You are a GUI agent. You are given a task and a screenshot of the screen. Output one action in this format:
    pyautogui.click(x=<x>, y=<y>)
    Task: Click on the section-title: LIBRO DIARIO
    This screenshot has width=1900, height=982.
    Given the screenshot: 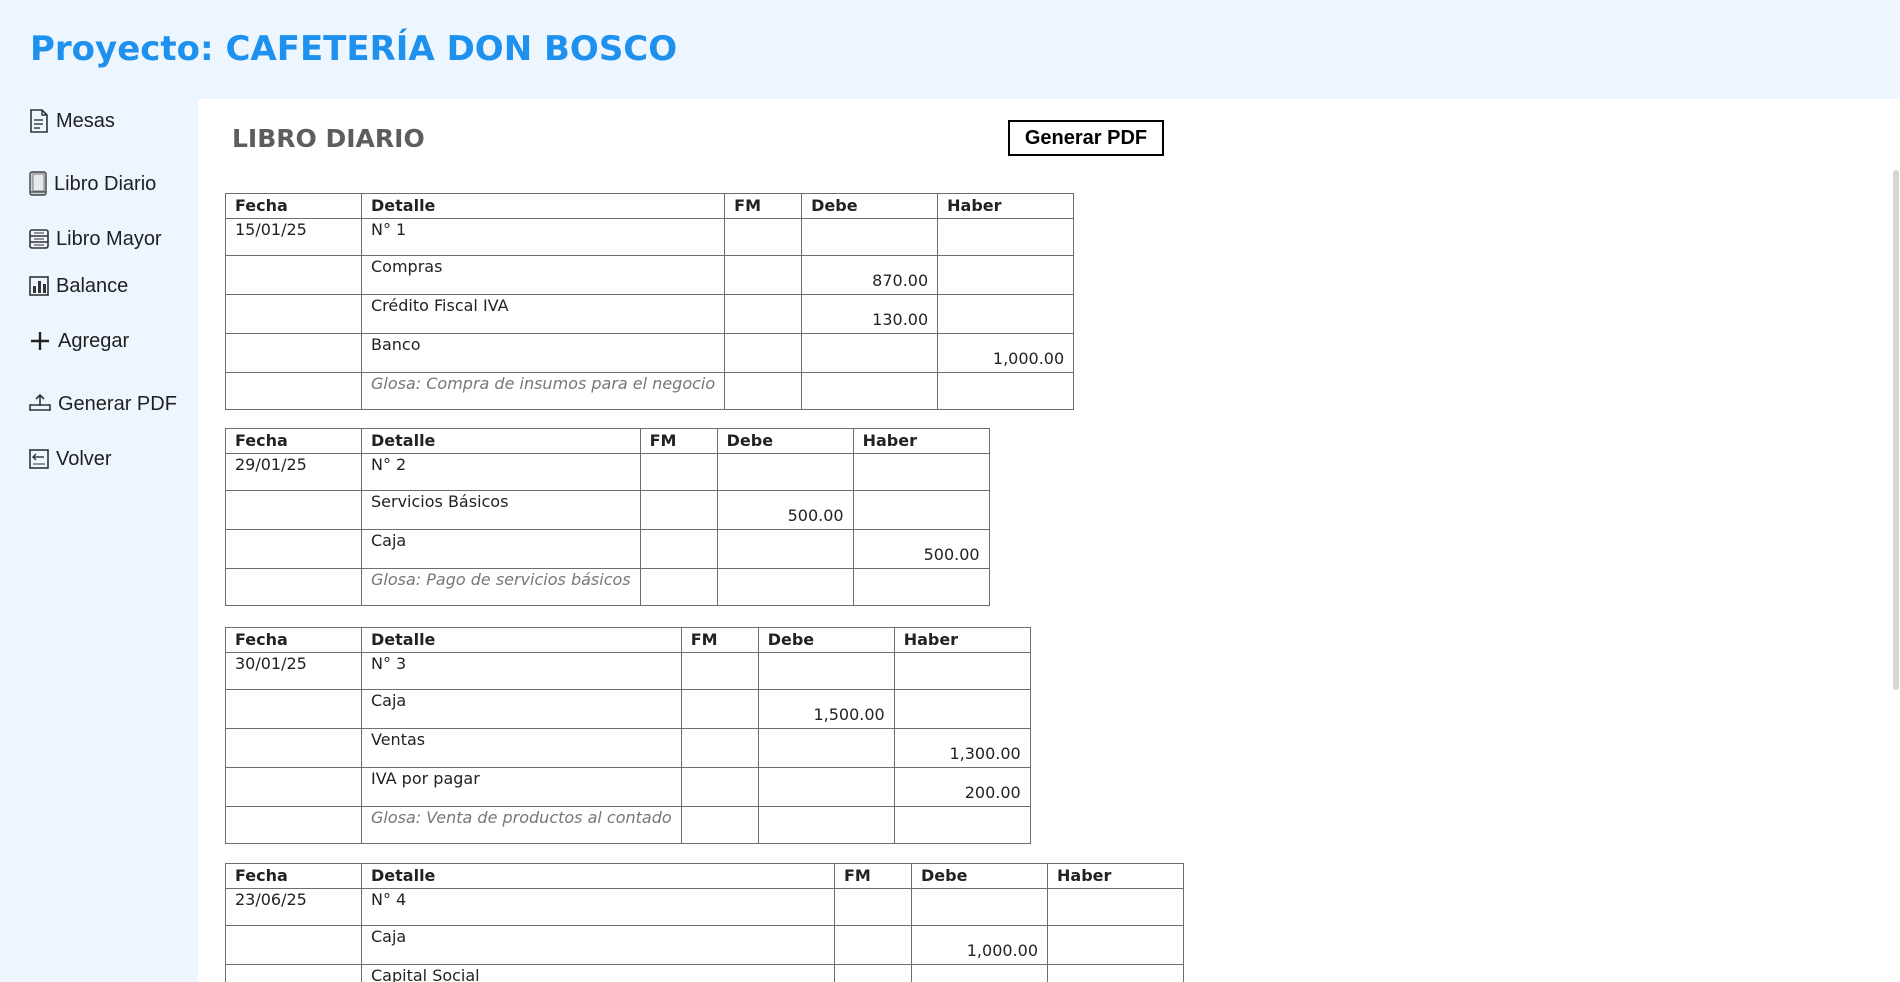 What is the action you would take?
    pyautogui.click(x=328, y=138)
    